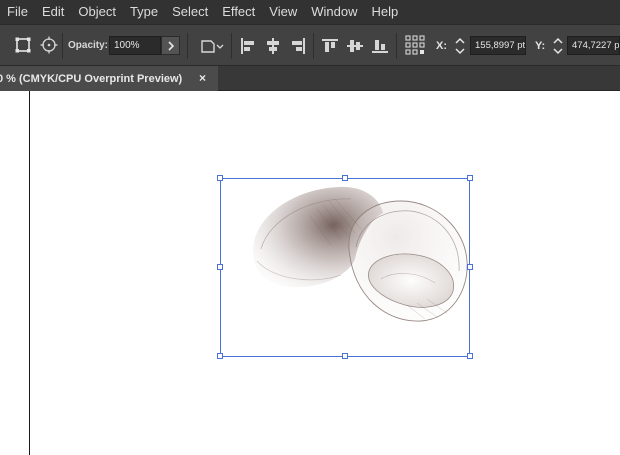  Describe the element at coordinates (415, 45) in the screenshot. I see `reference-point-grid-icon` at that location.